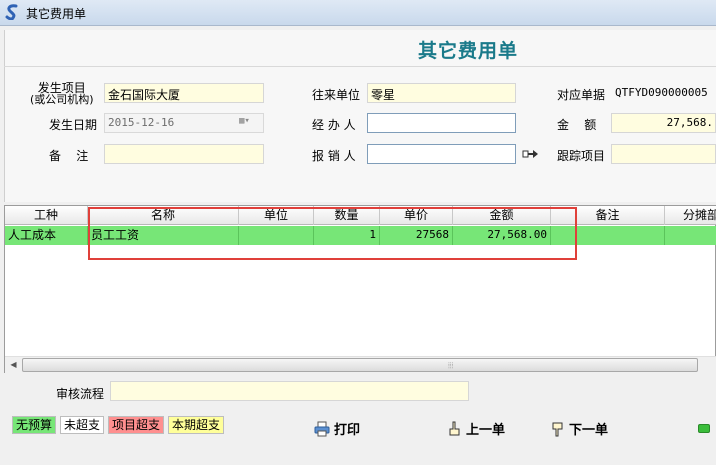 This screenshot has width=716, height=465. I want to click on next-label: 下一单, so click(589, 430).